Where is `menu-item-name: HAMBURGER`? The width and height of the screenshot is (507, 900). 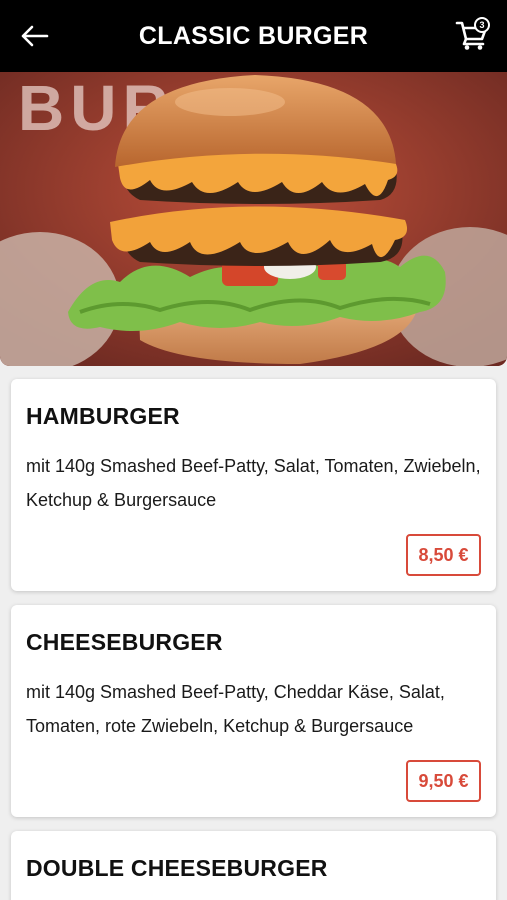
menu-item-name: HAMBURGER is located at coordinates (103, 416).